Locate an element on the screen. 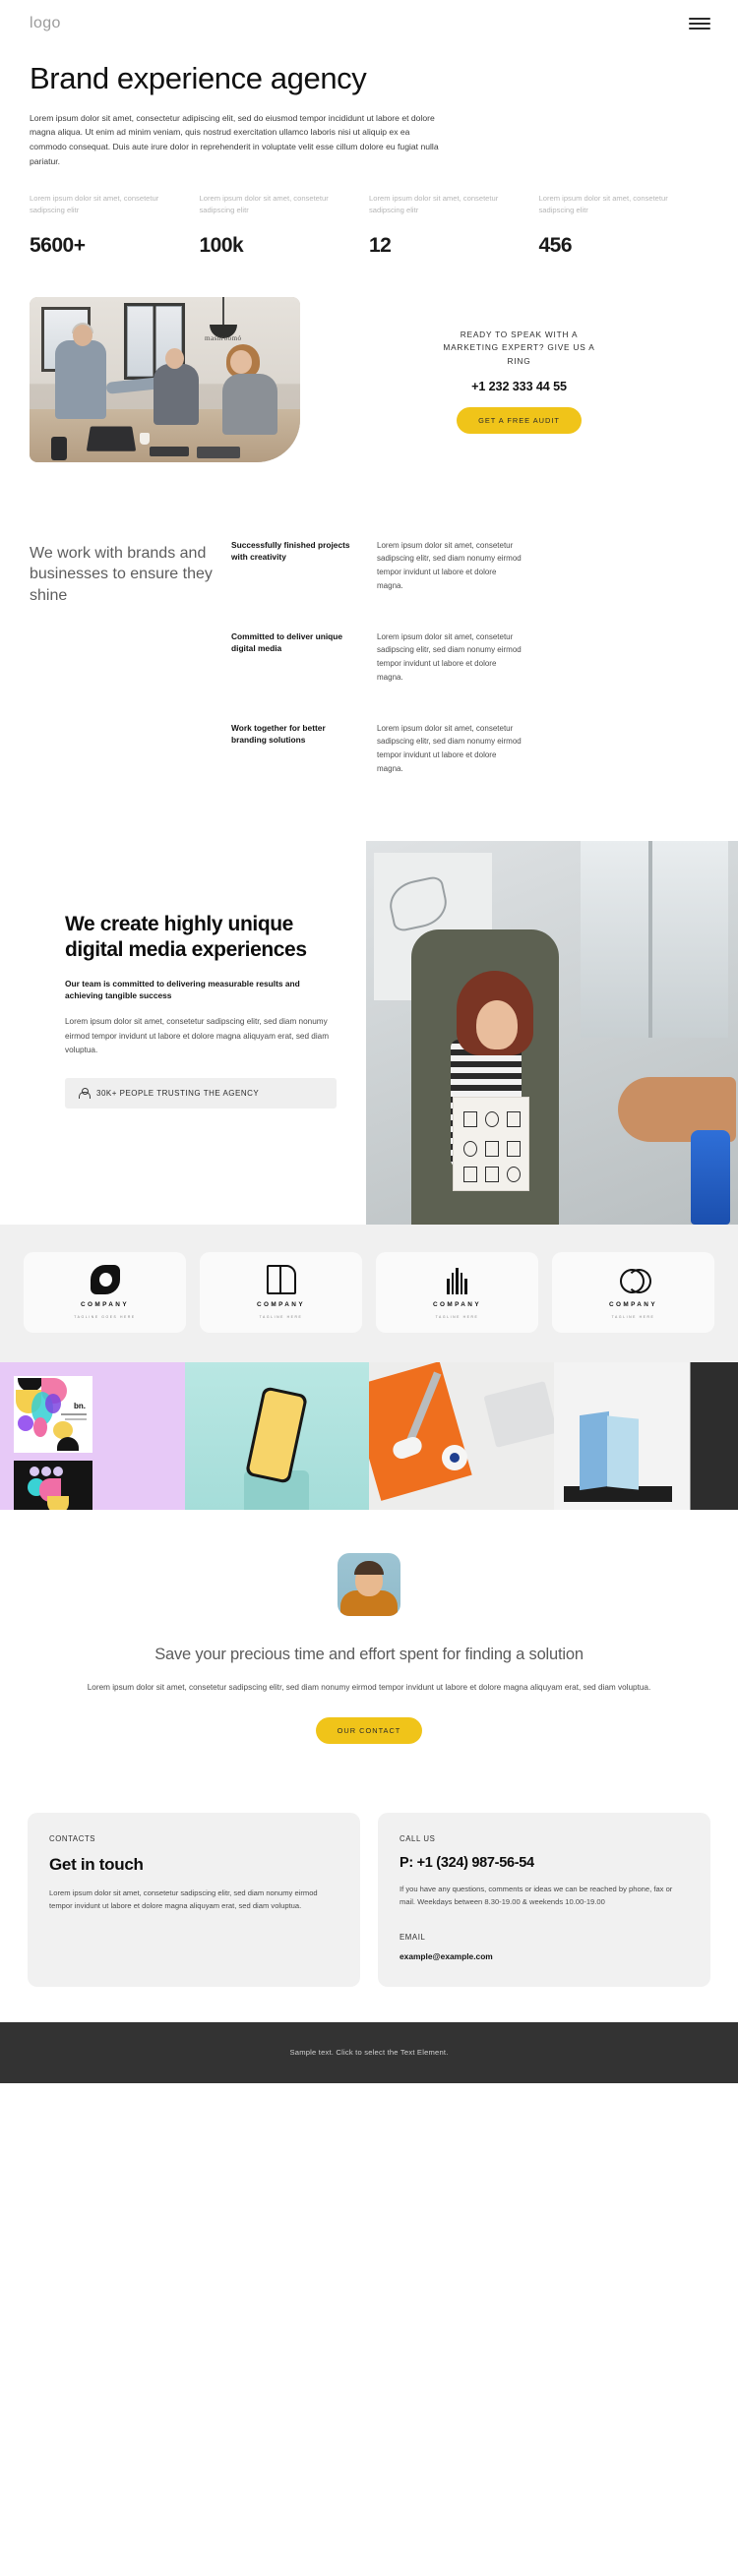 This screenshot has height=2576, width=738. avatar is located at coordinates (369, 1584).